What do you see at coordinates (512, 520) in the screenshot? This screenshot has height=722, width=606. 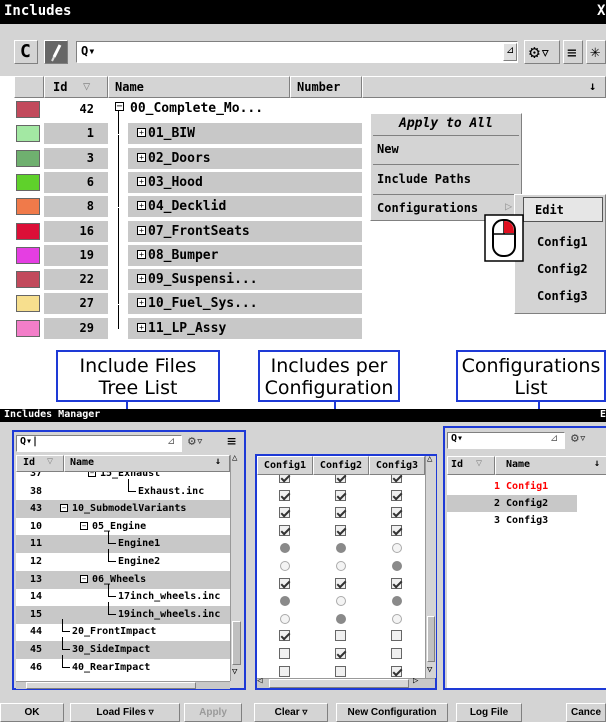 I see `config-row: 3 Config3` at bounding box center [512, 520].